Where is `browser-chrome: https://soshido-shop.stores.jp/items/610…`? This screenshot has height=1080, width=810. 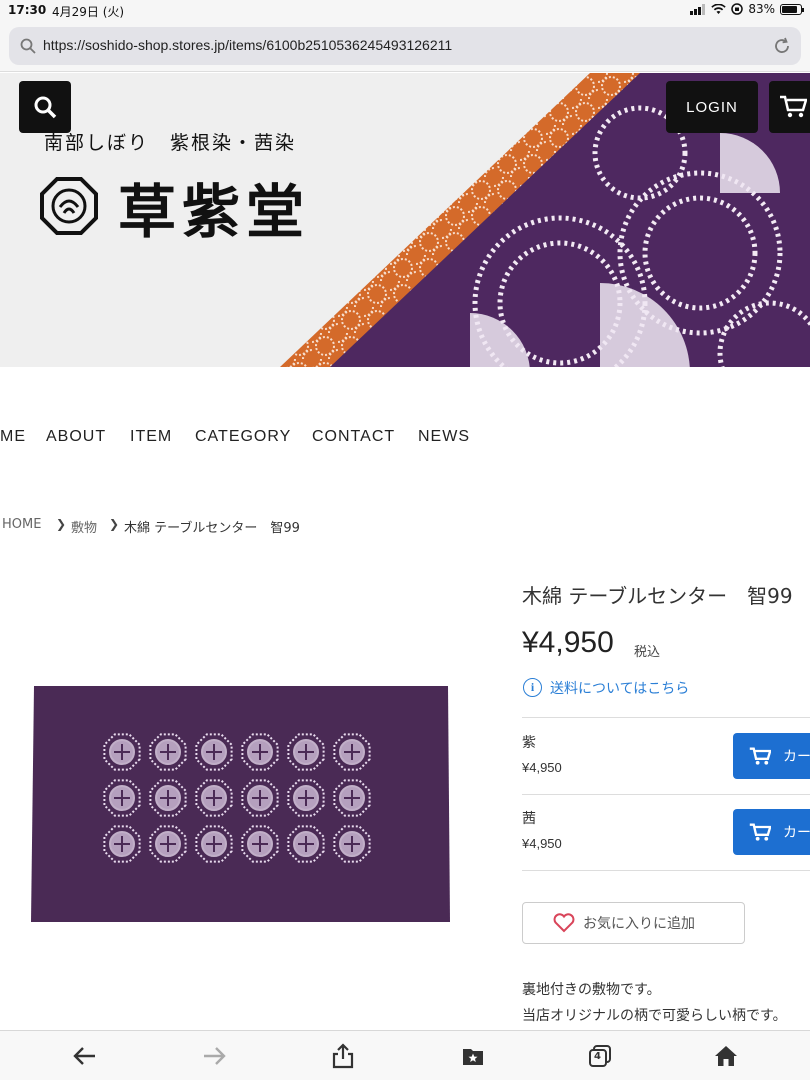 browser-chrome: https://soshido-shop.stores.jp/items/610… is located at coordinates (405, 47).